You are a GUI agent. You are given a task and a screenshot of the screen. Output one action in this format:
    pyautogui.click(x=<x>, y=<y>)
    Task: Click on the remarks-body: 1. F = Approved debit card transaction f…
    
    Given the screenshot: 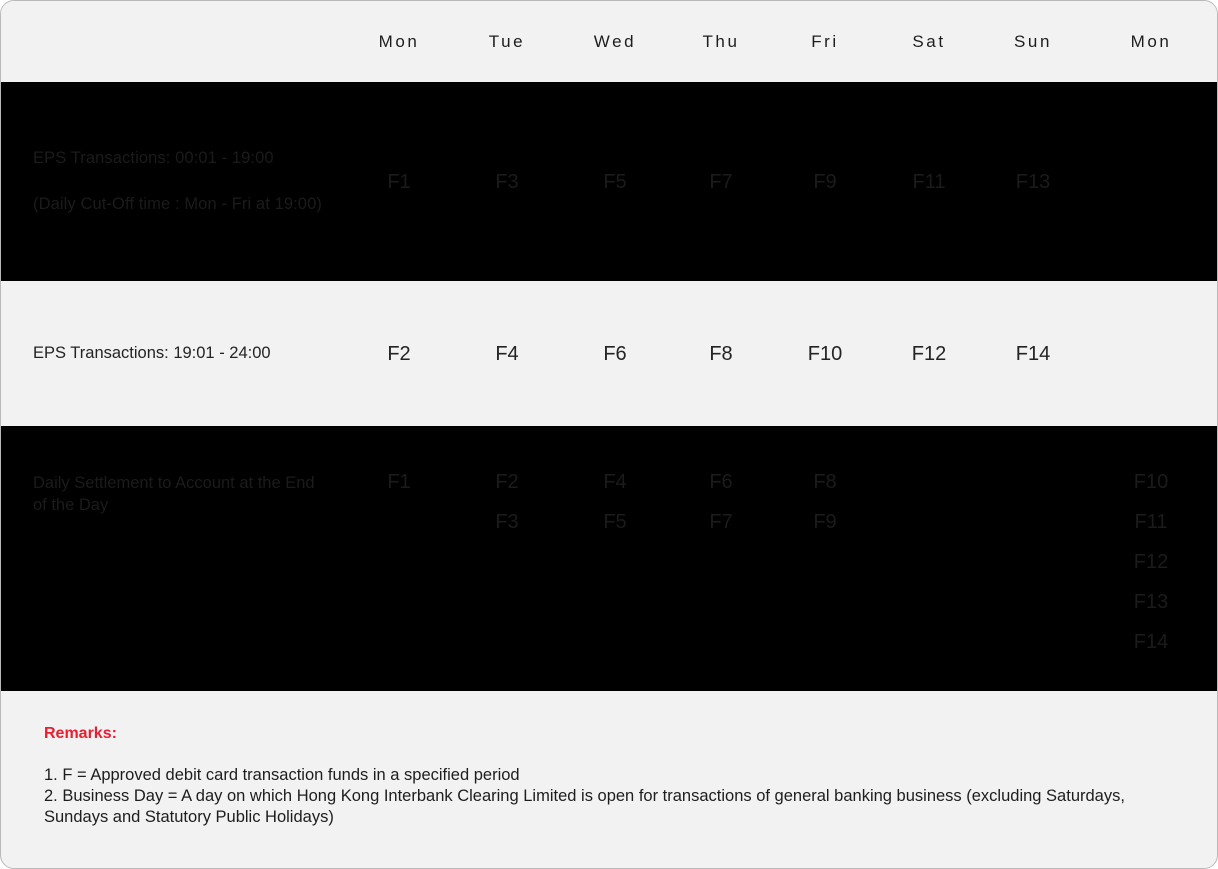 What is the action you would take?
    pyautogui.click(x=601, y=796)
    